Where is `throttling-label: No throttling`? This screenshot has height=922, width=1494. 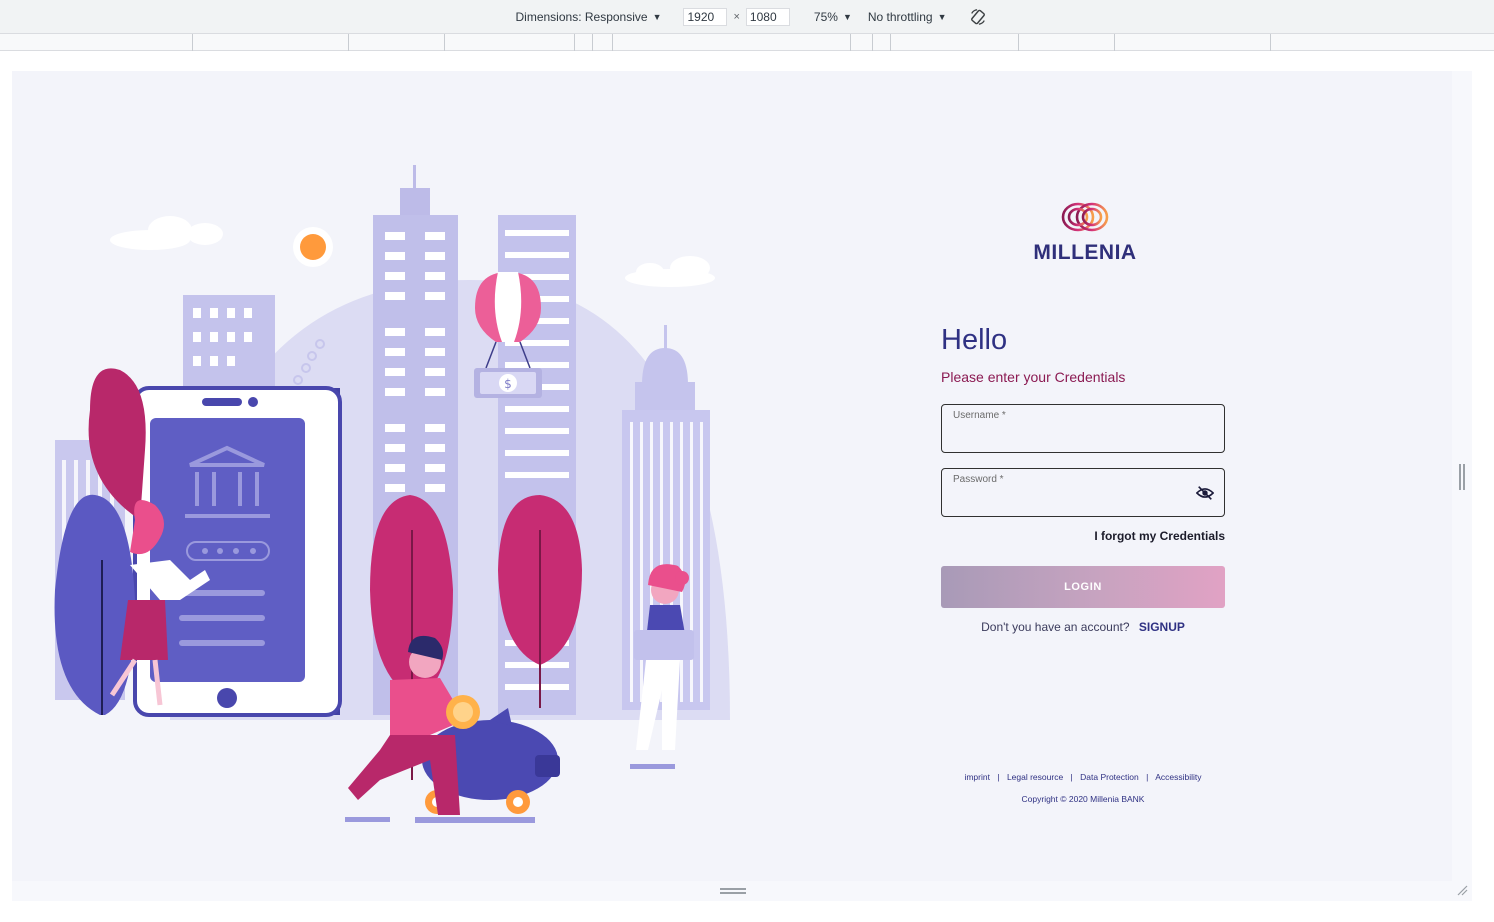
throttling-label: No throttling is located at coordinates (900, 16).